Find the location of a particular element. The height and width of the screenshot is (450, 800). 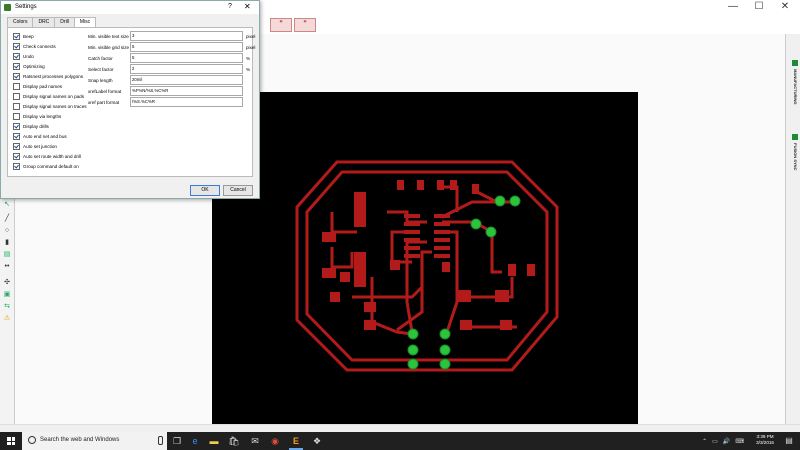

checkbox-row: Beep is located at coordinates (23, 36).